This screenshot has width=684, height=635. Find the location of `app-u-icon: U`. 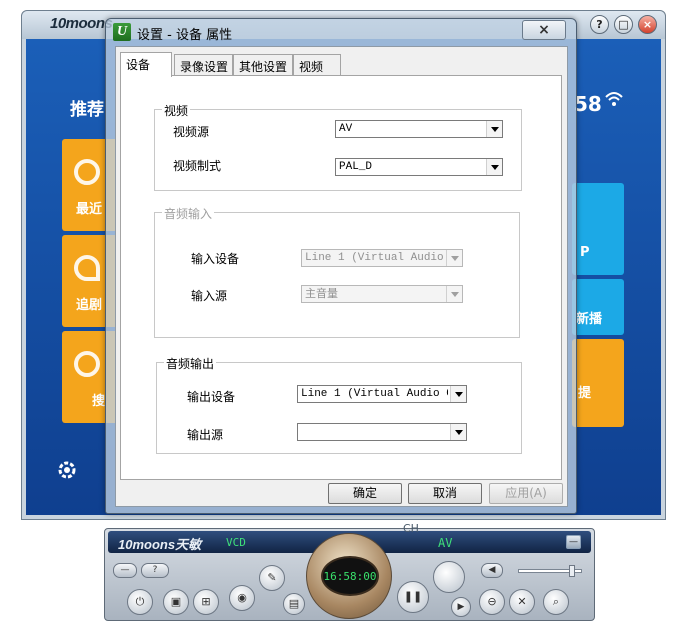

app-u-icon: U is located at coordinates (122, 32).